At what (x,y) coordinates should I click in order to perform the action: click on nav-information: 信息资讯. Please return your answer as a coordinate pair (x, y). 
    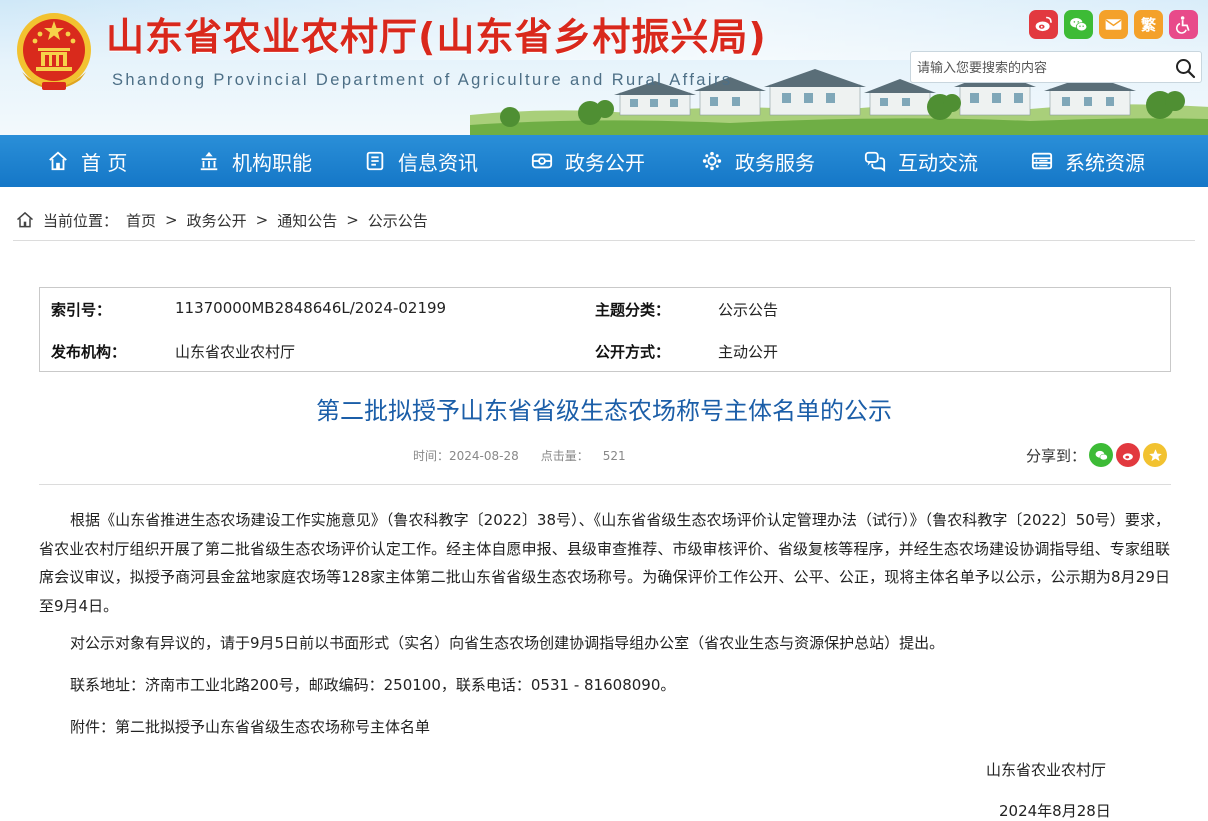
    Looking at the image, I should click on (421, 161).